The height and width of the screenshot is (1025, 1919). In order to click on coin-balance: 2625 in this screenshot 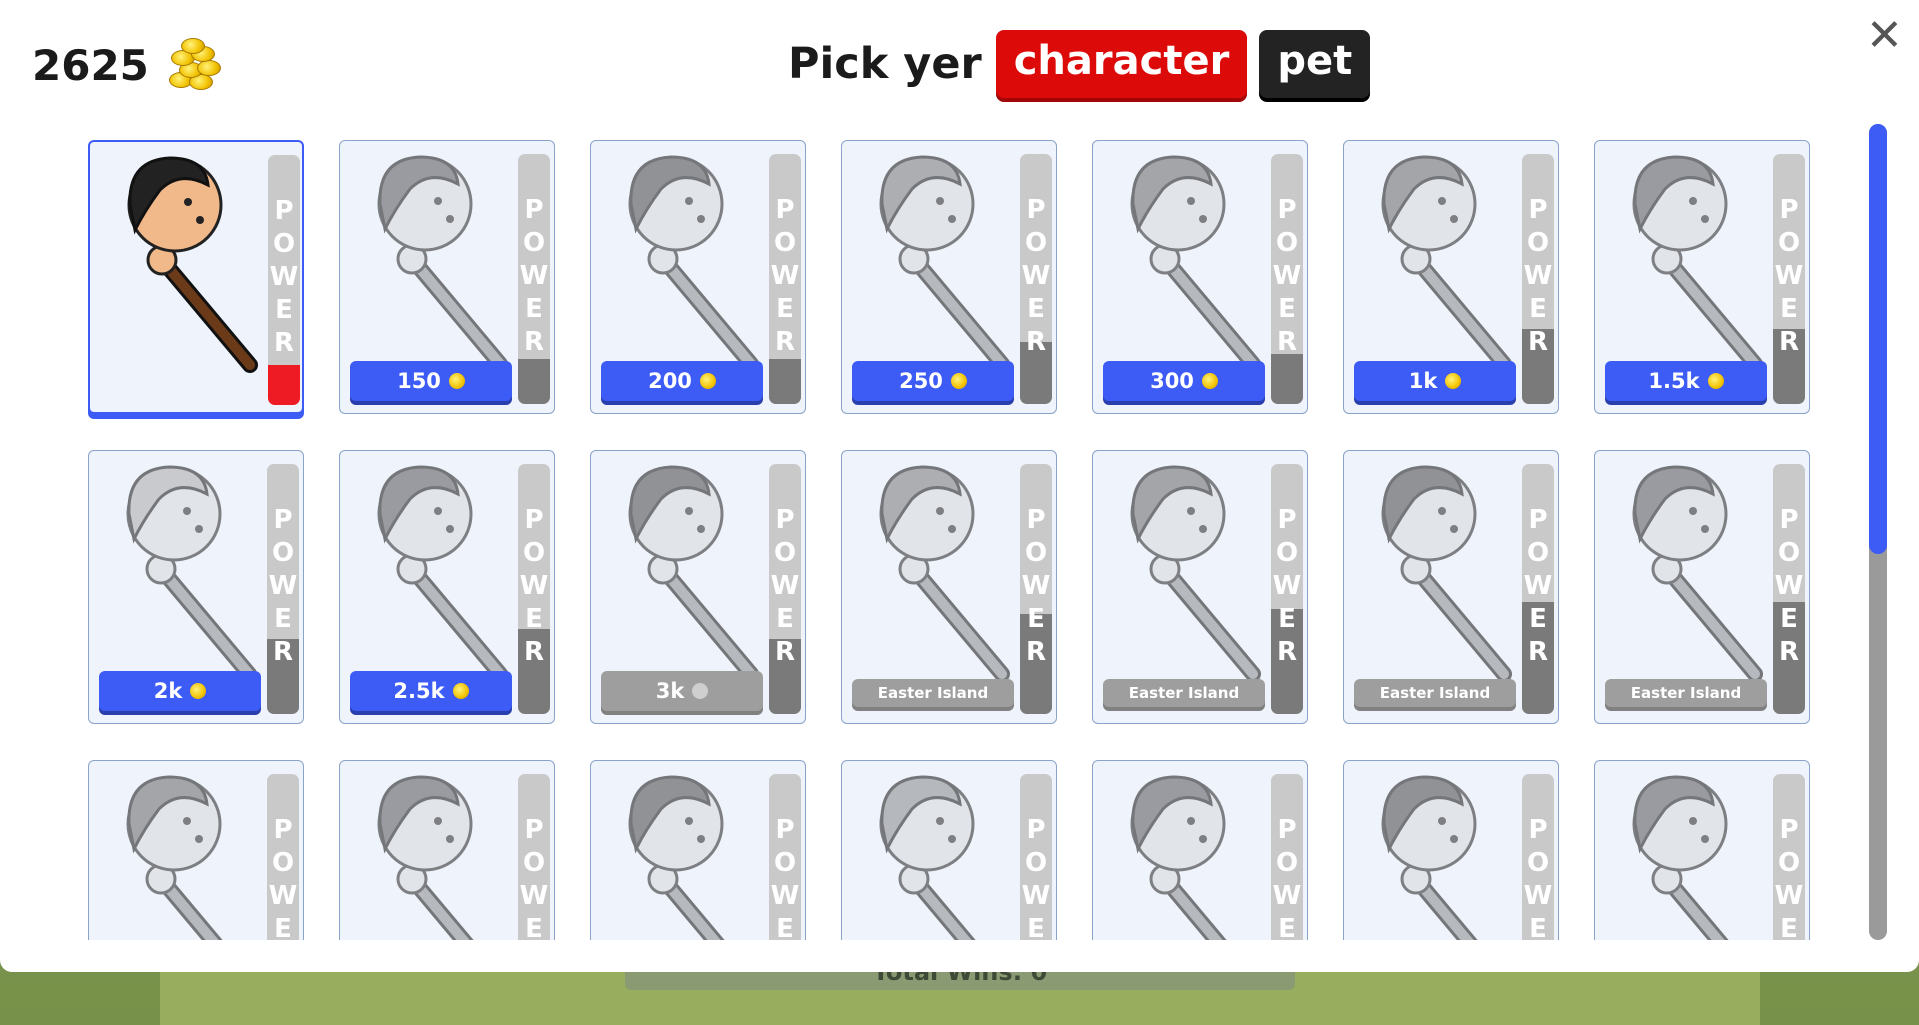, I will do `click(127, 65)`.